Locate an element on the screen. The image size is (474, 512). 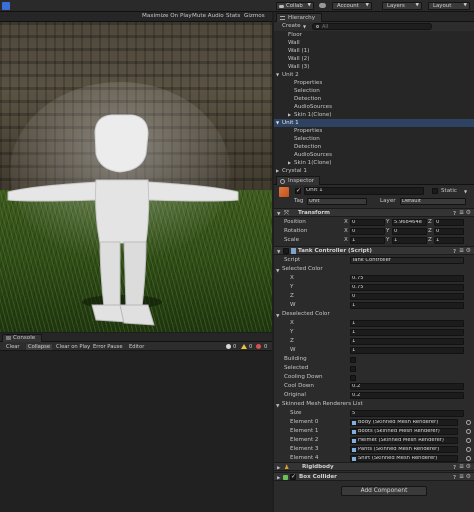
hierarchy-item: Floor is located at coordinates (374, 35).